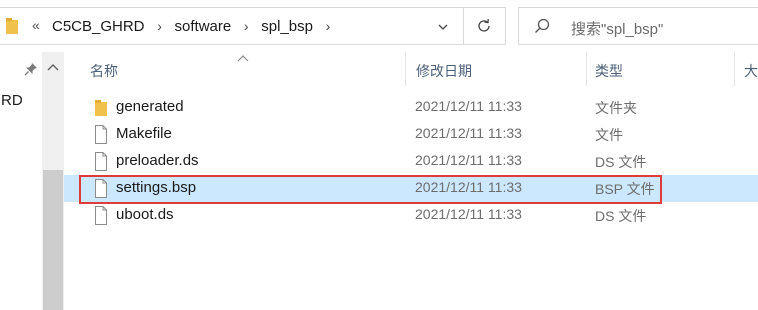 This screenshot has width=758, height=310. What do you see at coordinates (542, 25) in the screenshot?
I see `search-icon` at bounding box center [542, 25].